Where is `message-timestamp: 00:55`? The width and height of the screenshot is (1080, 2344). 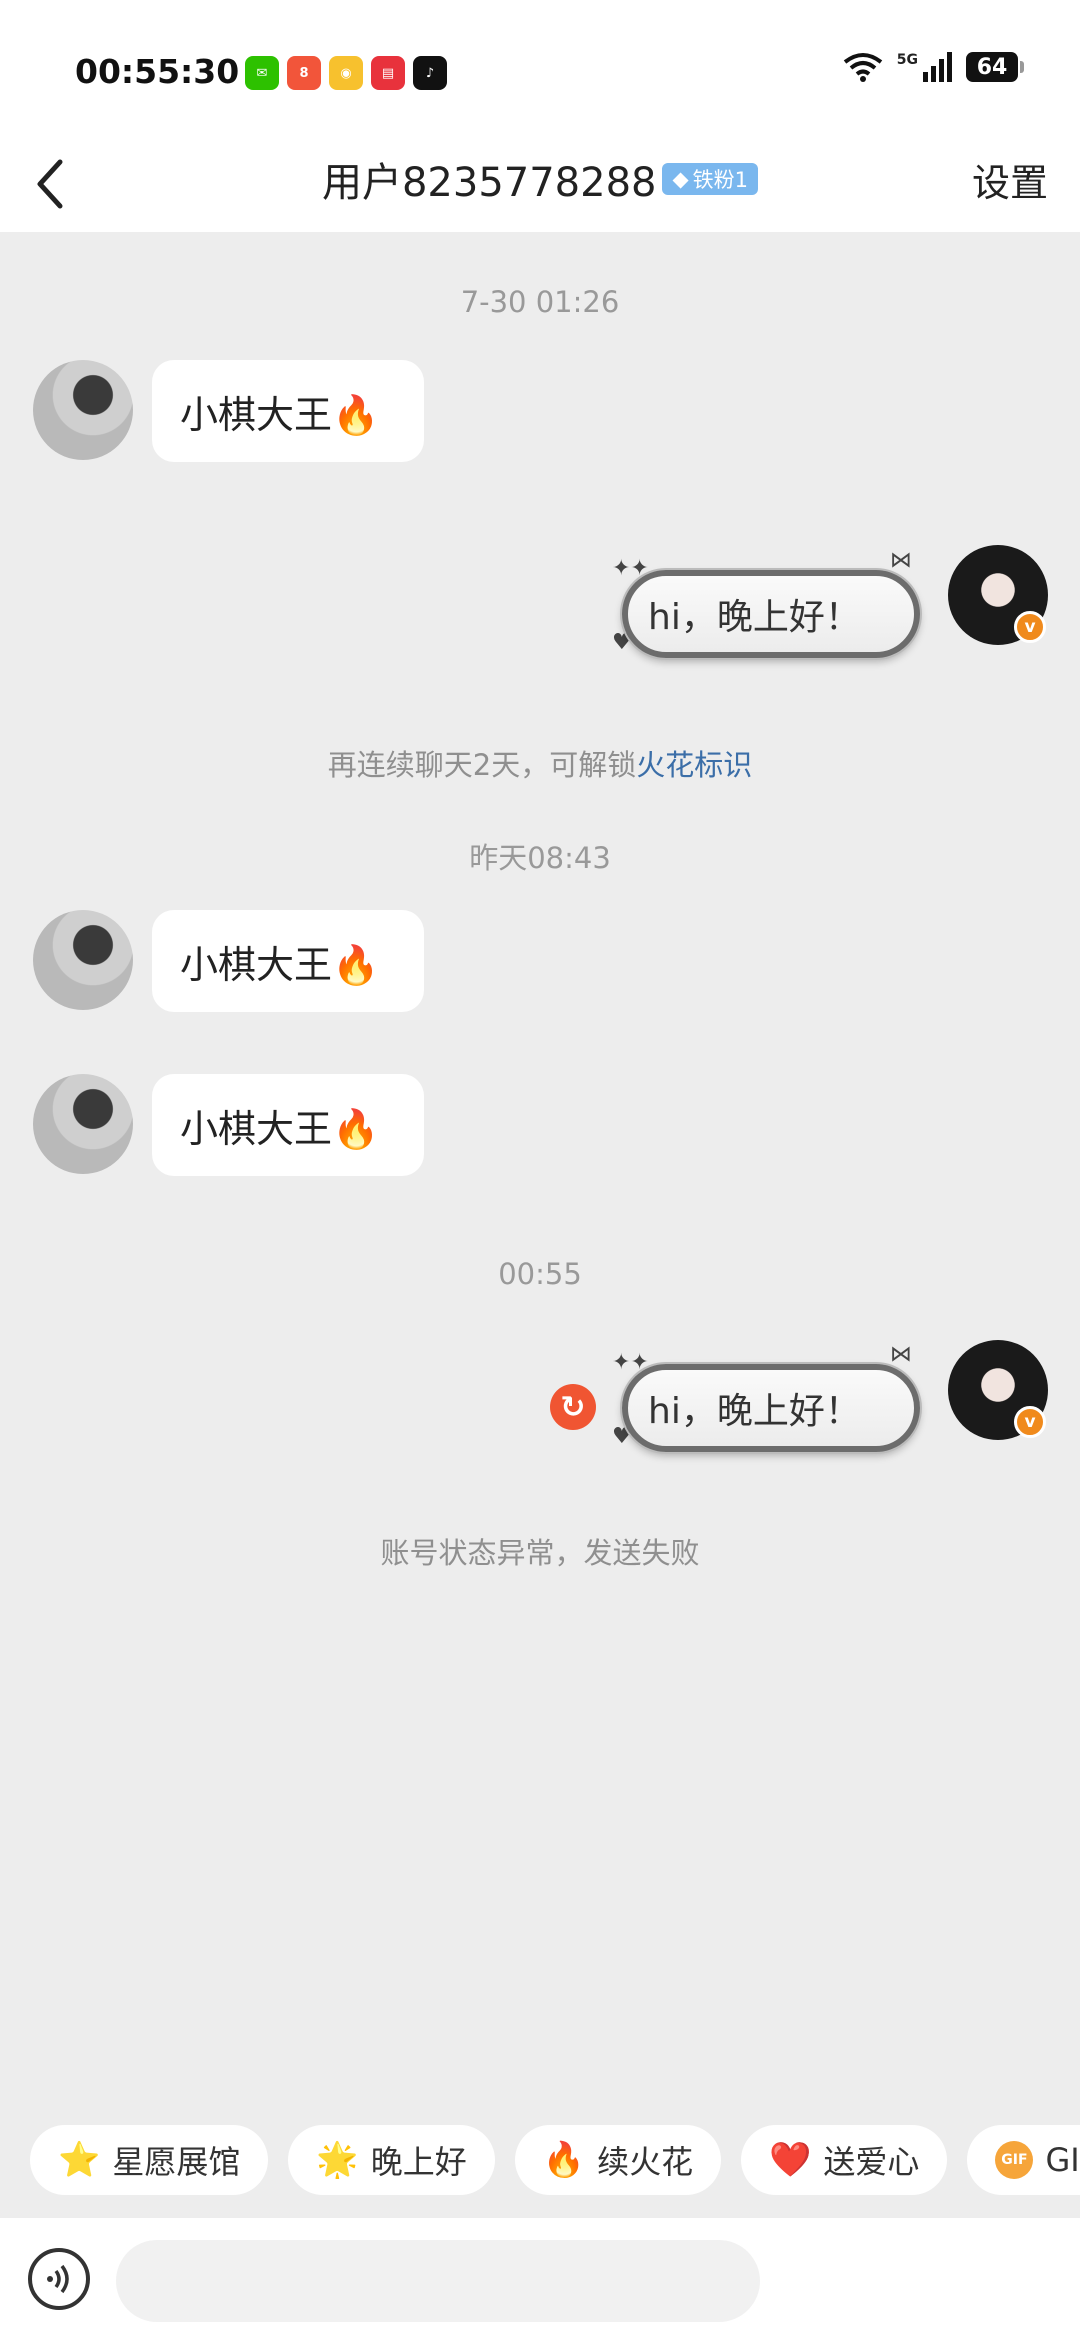 message-timestamp: 00:55 is located at coordinates (540, 1274).